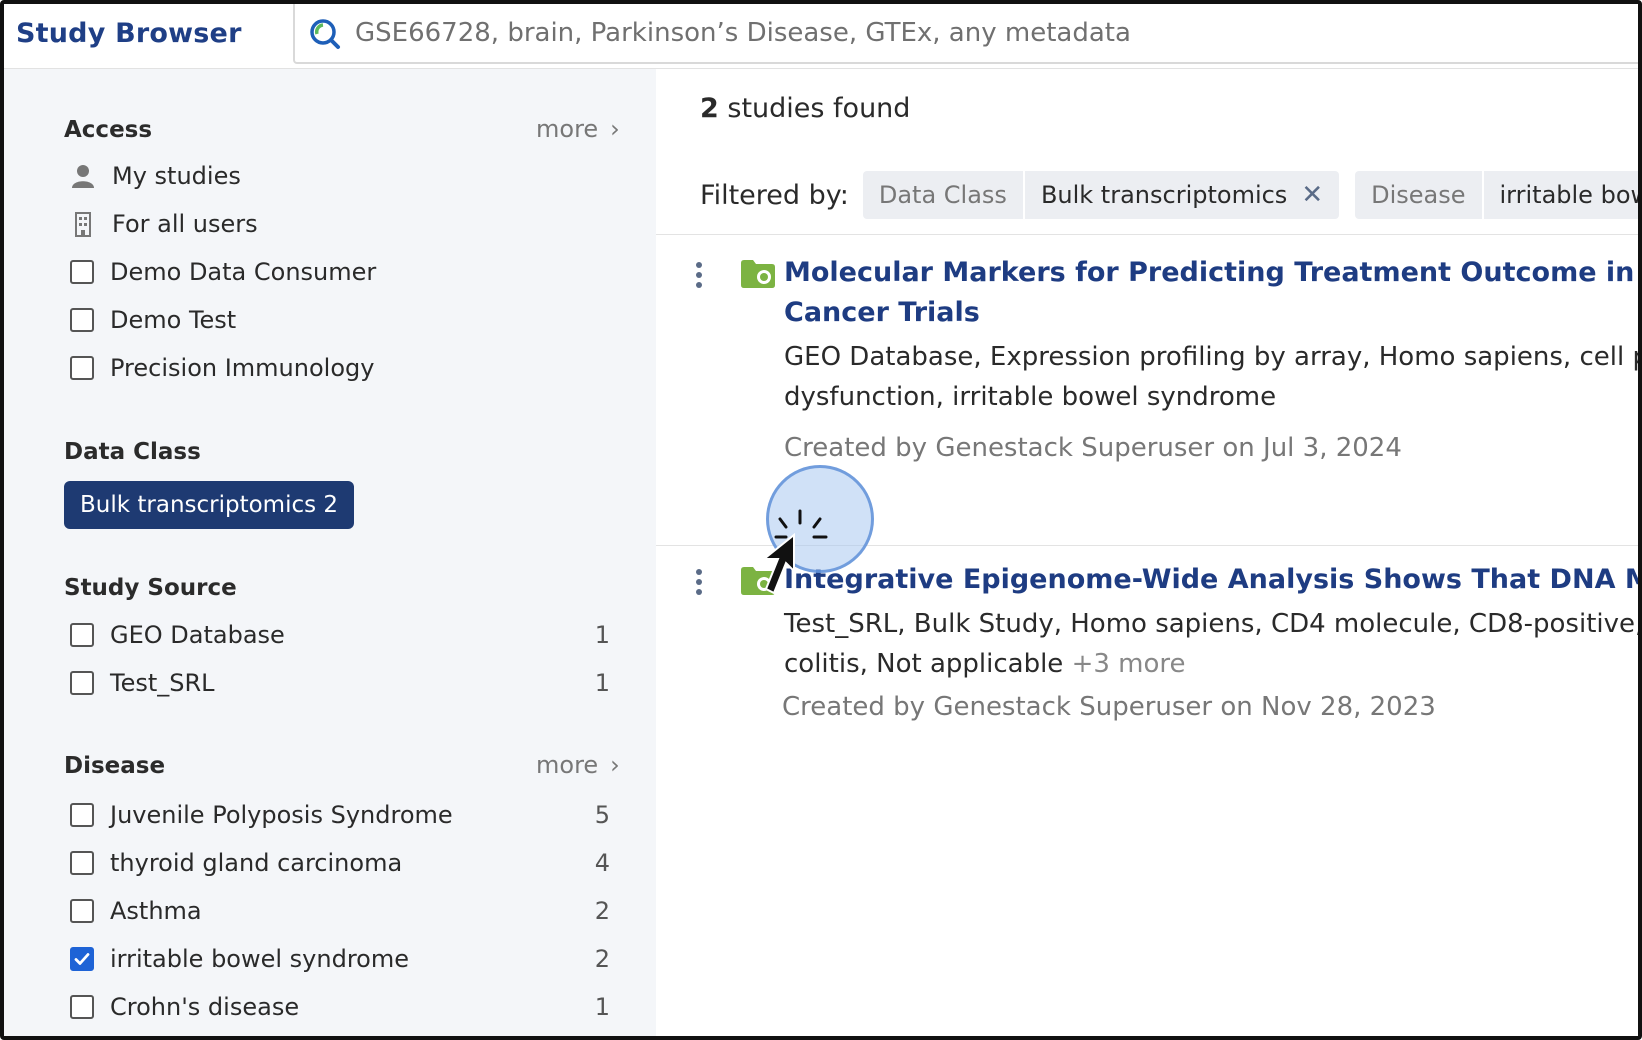 The height and width of the screenshot is (1040, 1642). I want to click on access-item-precision-immunology: Precision Immunology, so click(350, 368).